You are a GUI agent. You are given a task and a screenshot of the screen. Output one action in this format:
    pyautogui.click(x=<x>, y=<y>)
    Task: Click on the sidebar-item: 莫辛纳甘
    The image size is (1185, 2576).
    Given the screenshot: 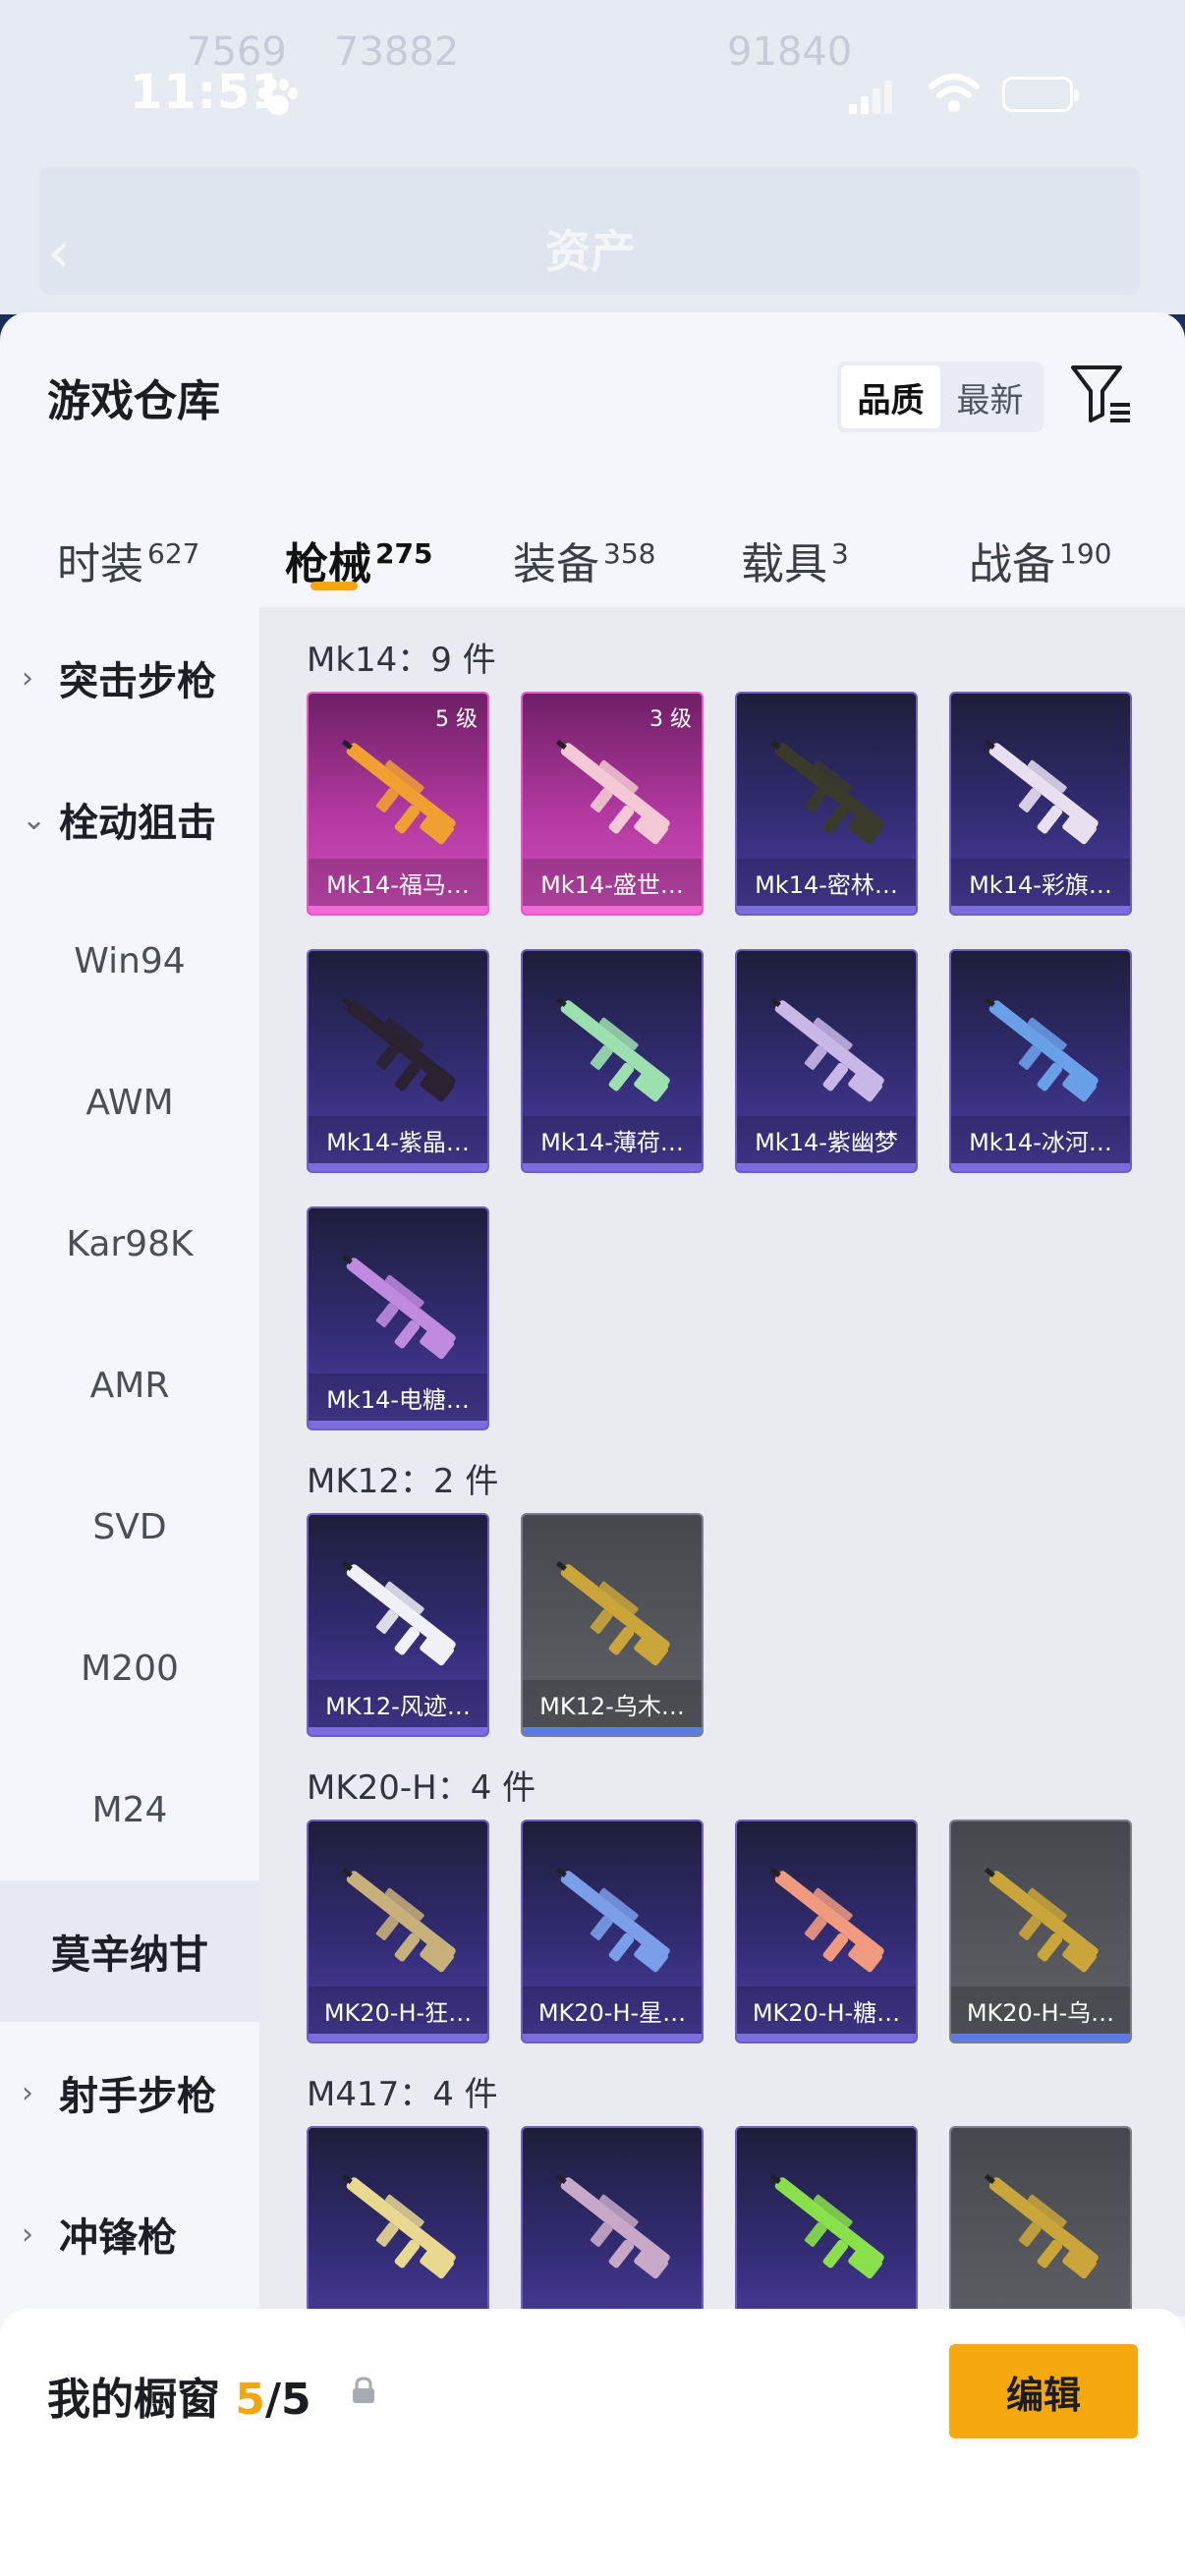 What is the action you would take?
    pyautogui.click(x=130, y=1951)
    